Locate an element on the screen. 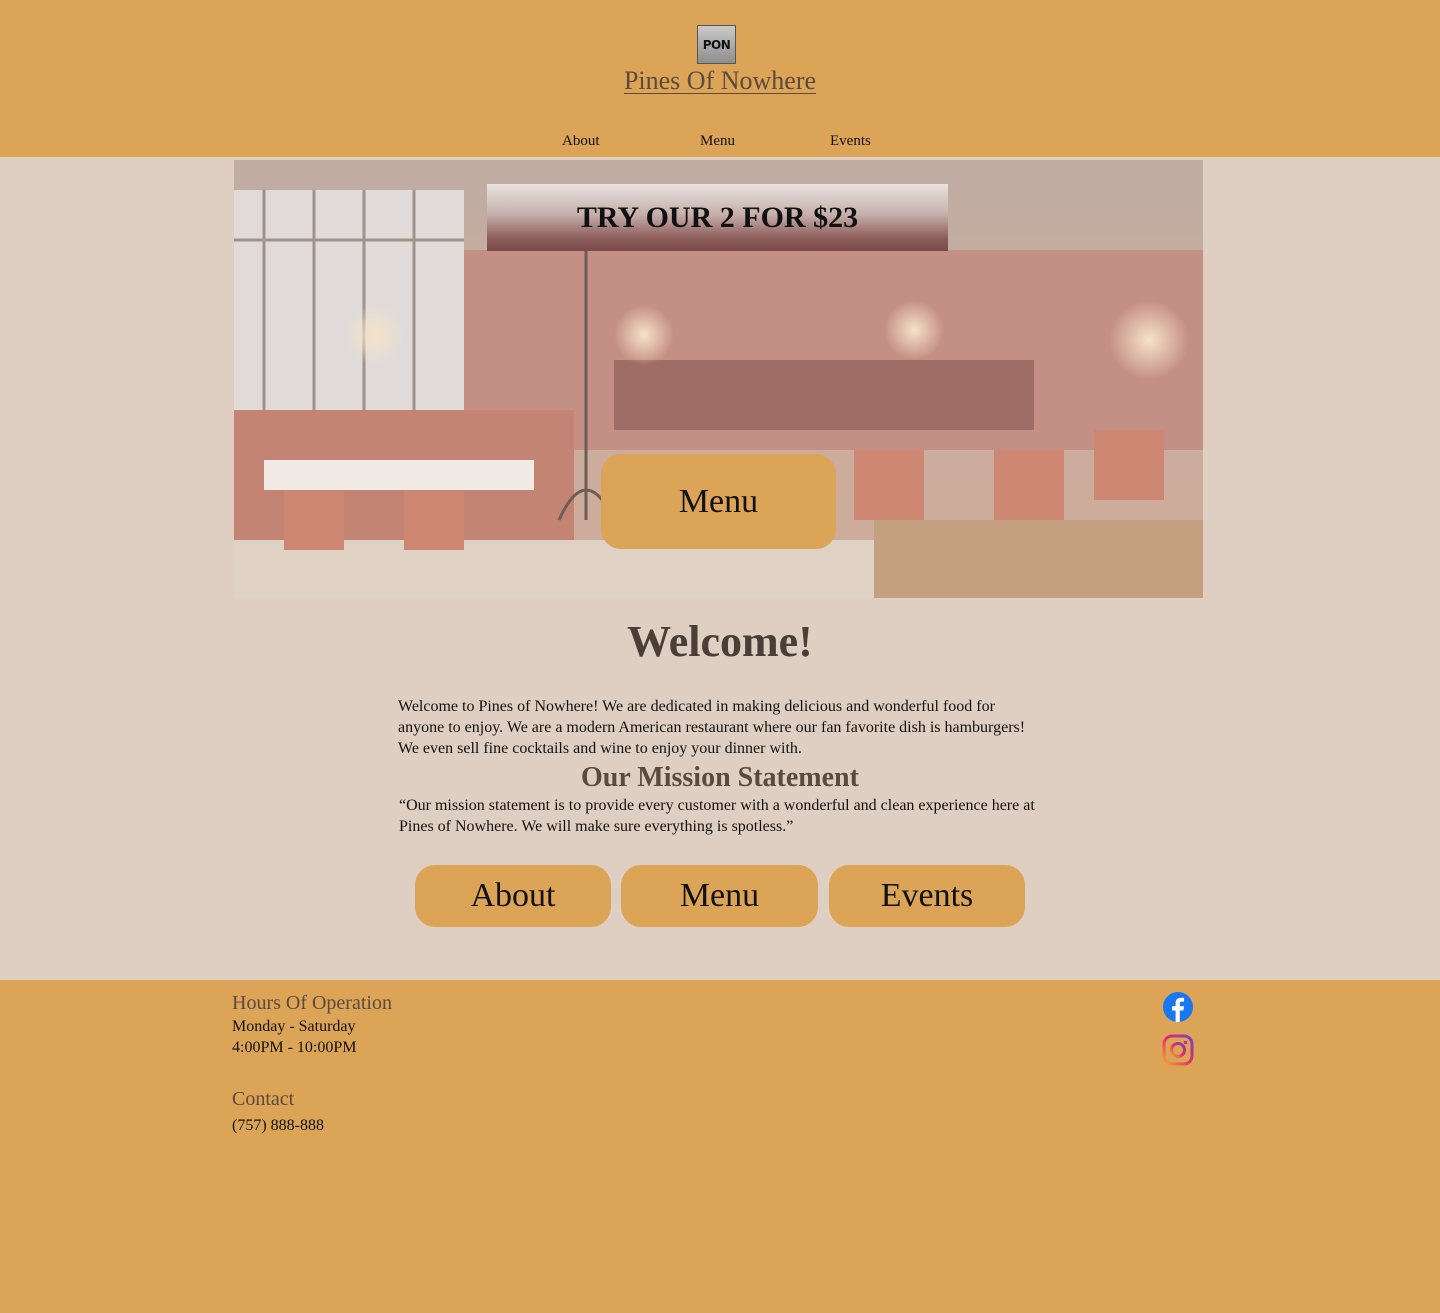  site-title-link: Pines Of Nowhere is located at coordinates (720, 80).